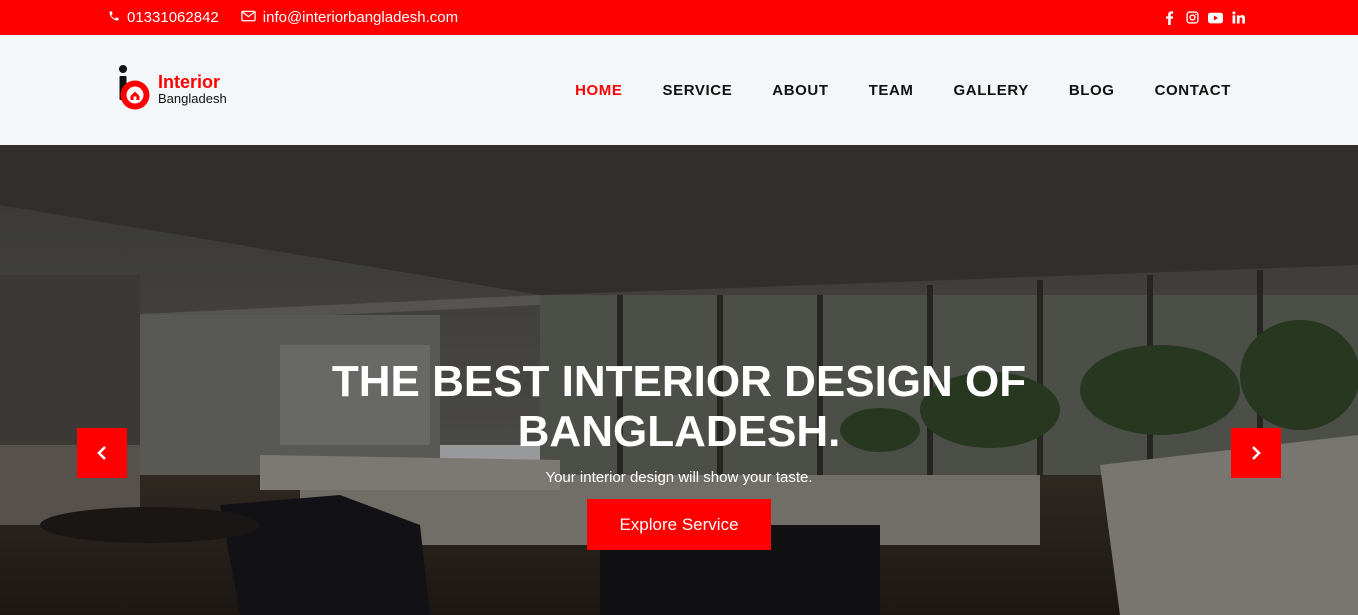  I want to click on chevron-left-icon, so click(101, 453).